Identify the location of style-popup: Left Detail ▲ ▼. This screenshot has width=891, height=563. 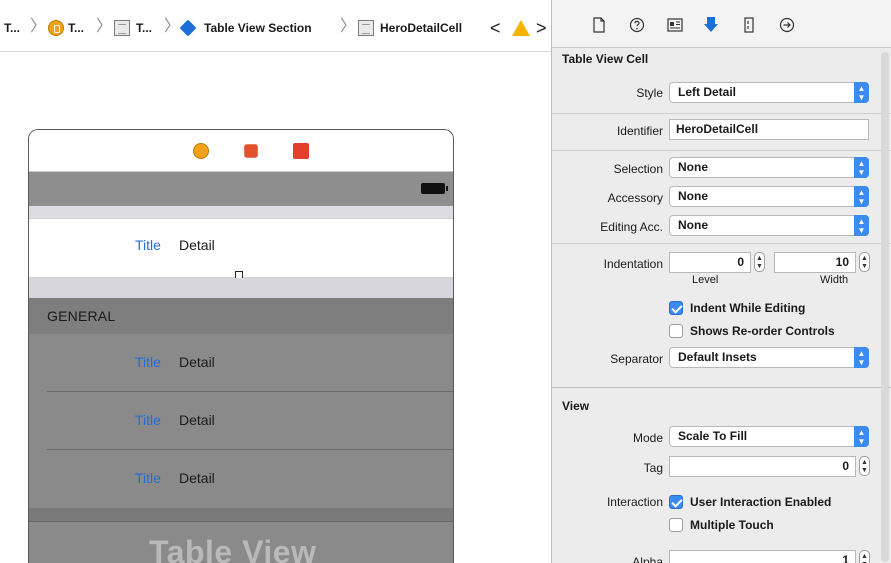
(769, 92).